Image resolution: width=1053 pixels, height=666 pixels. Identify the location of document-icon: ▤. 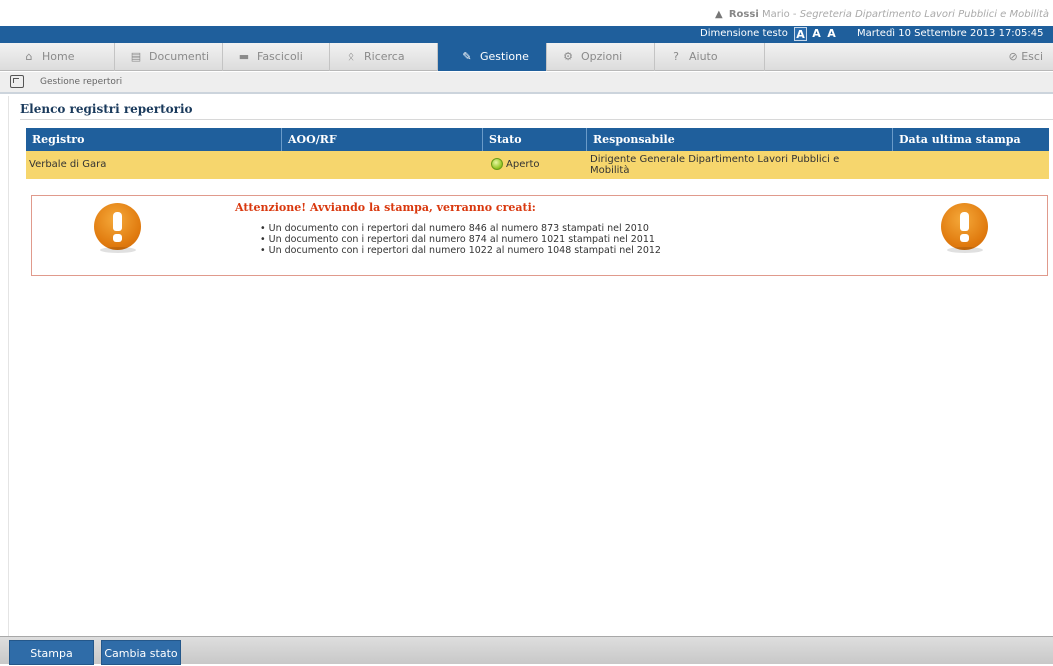
(136, 56).